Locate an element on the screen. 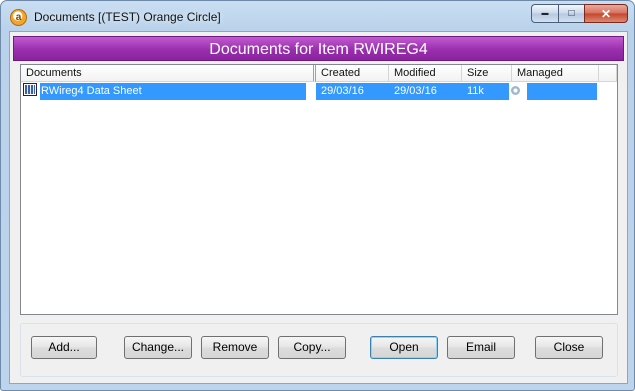 Image resolution: width=635 pixels, height=391 pixels. remove-button: Remove is located at coordinates (235, 347).